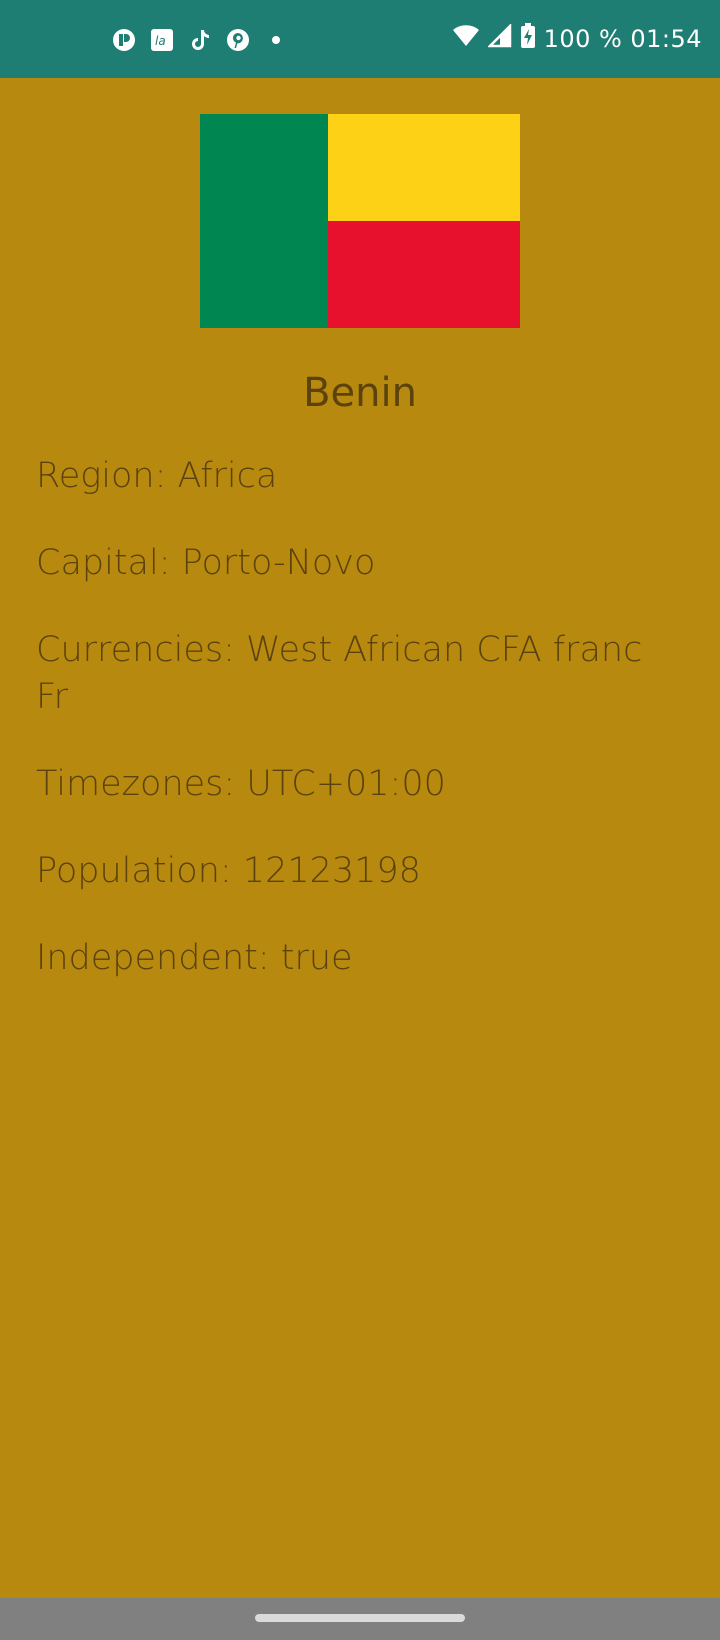 The image size is (720, 1640). What do you see at coordinates (339, 673) in the screenshot?
I see `currencies-label: Currencies: West African CFA franc Fr` at bounding box center [339, 673].